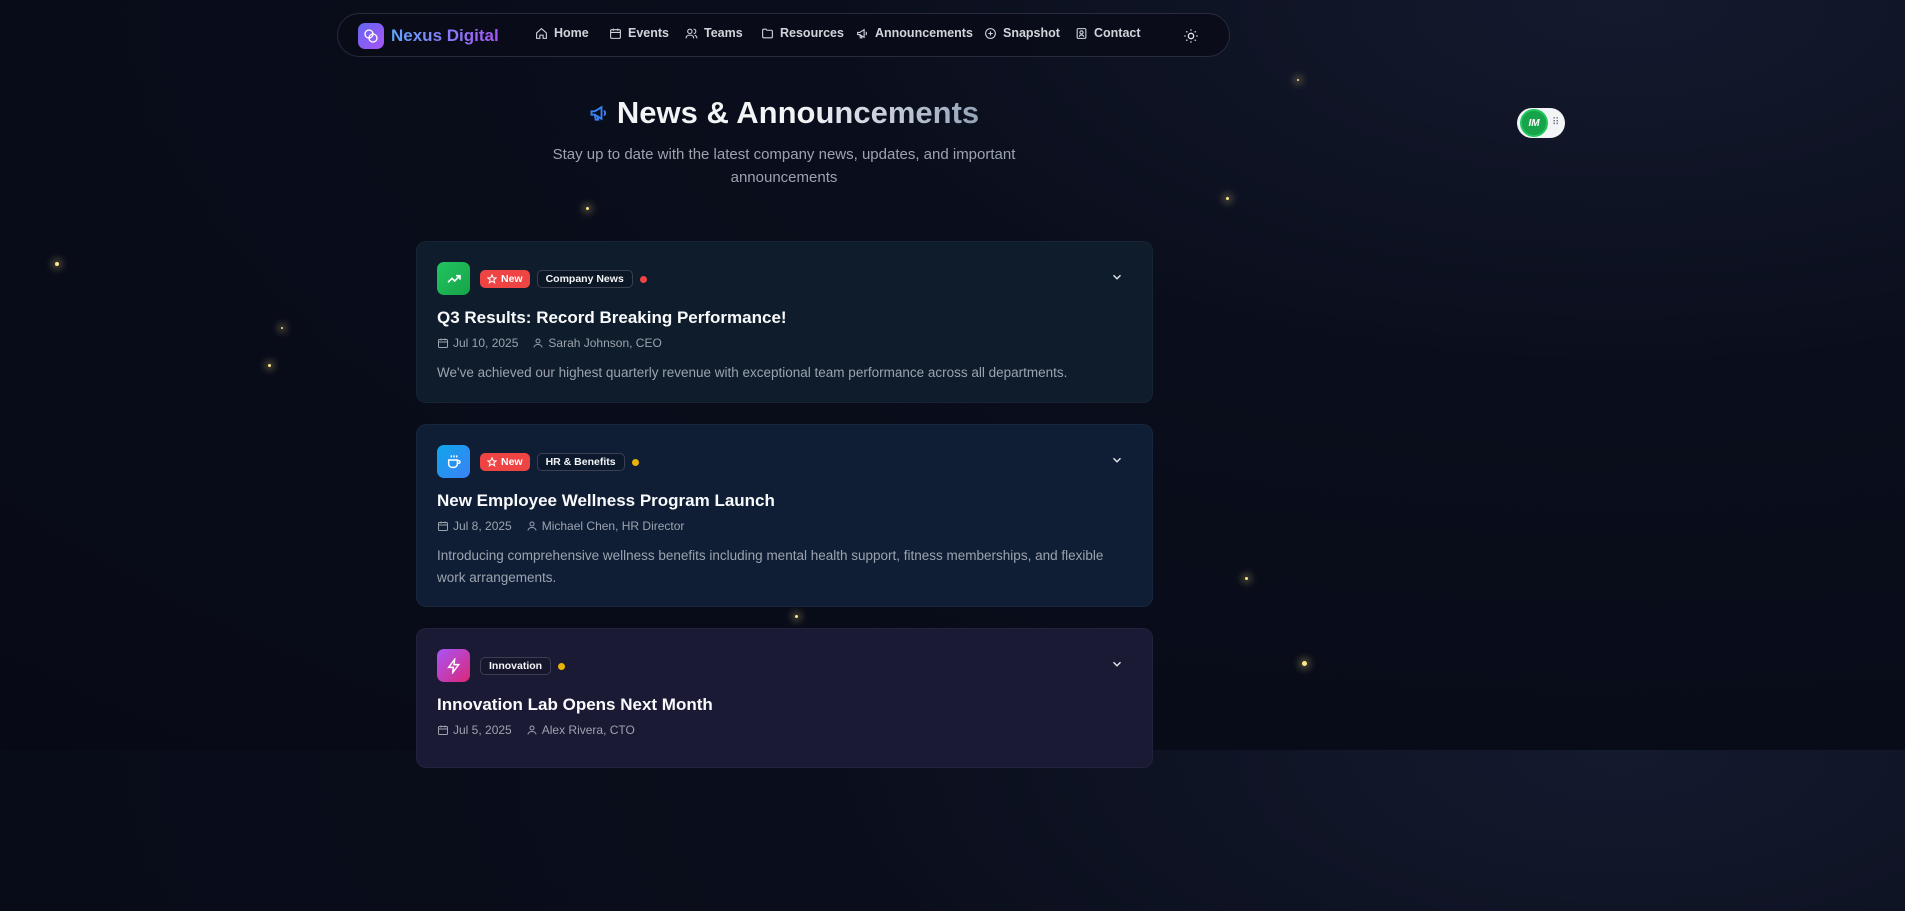 The image size is (1905, 911). I want to click on home-icon, so click(541, 33).